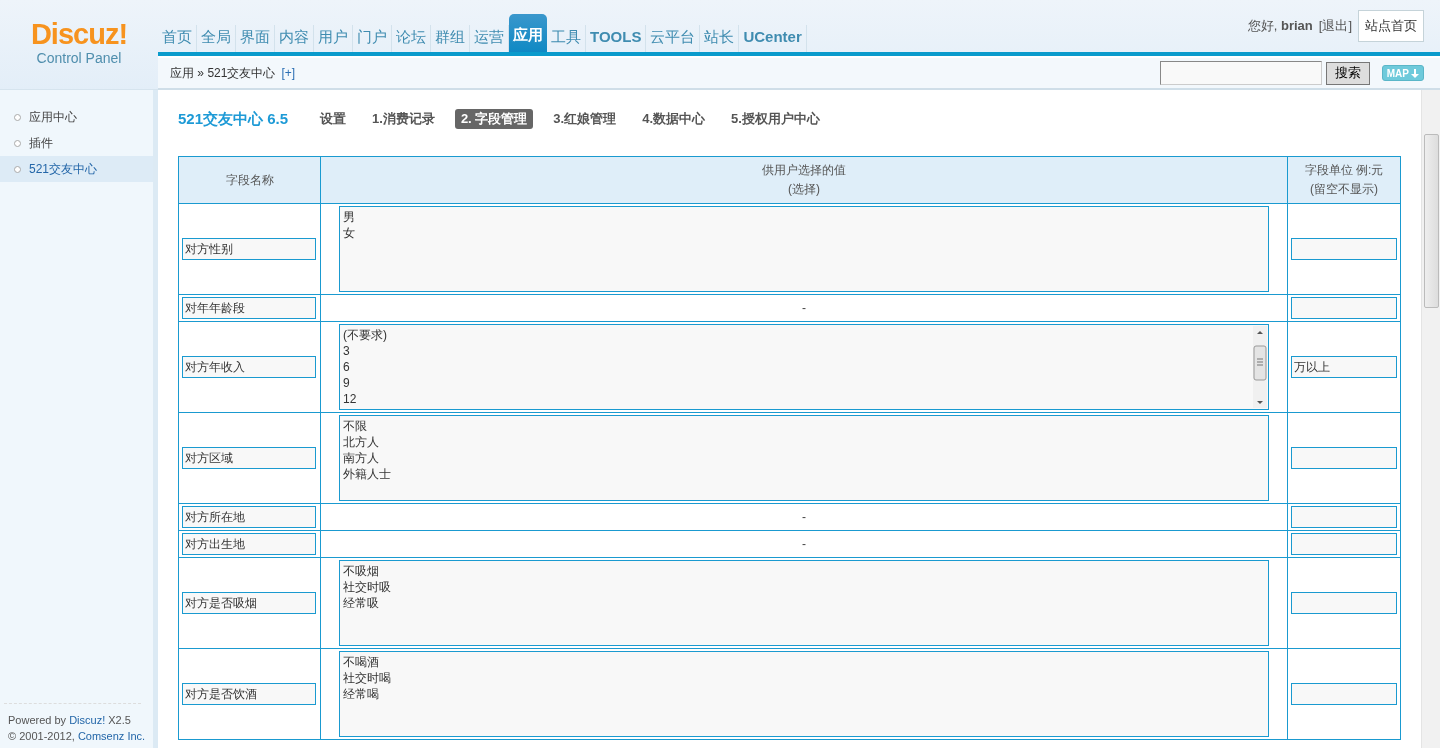 The image size is (1440, 748). What do you see at coordinates (333, 119) in the screenshot?
I see `plugin-tab: 设置` at bounding box center [333, 119].